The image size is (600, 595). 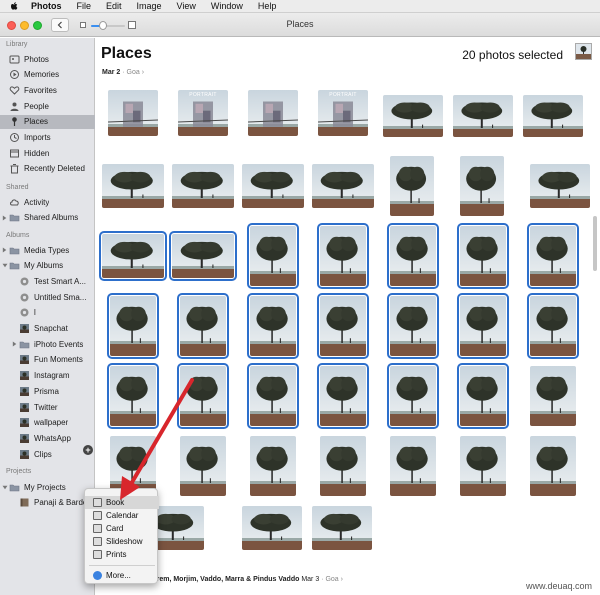 What do you see at coordinates (47, 376) in the screenshot?
I see `sidebar-item-instagram: Instagram` at bounding box center [47, 376].